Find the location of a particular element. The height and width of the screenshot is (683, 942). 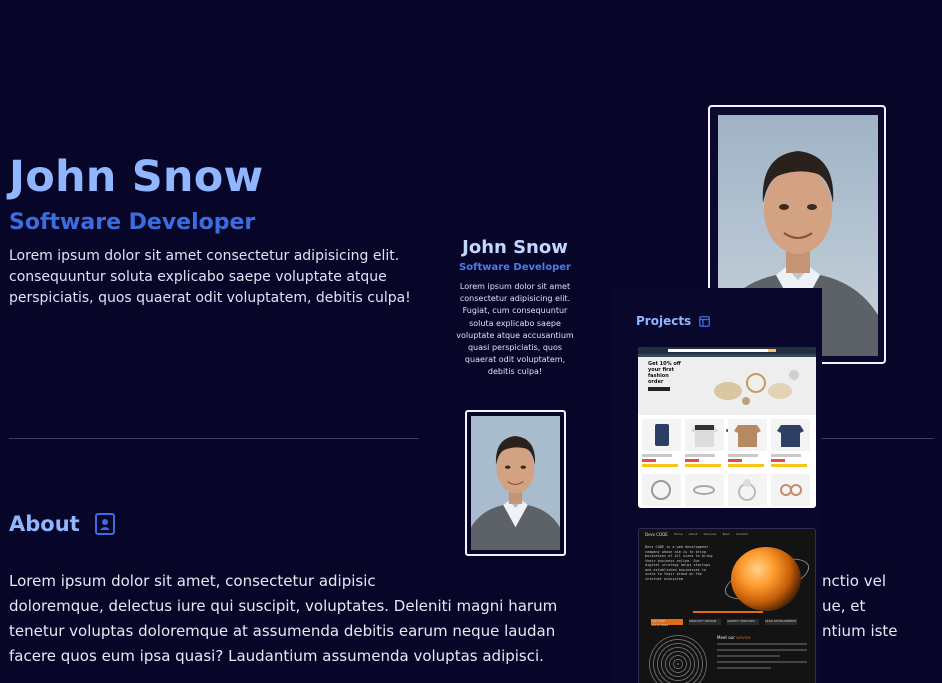

shop-ad-button is located at coordinates (659, 389).